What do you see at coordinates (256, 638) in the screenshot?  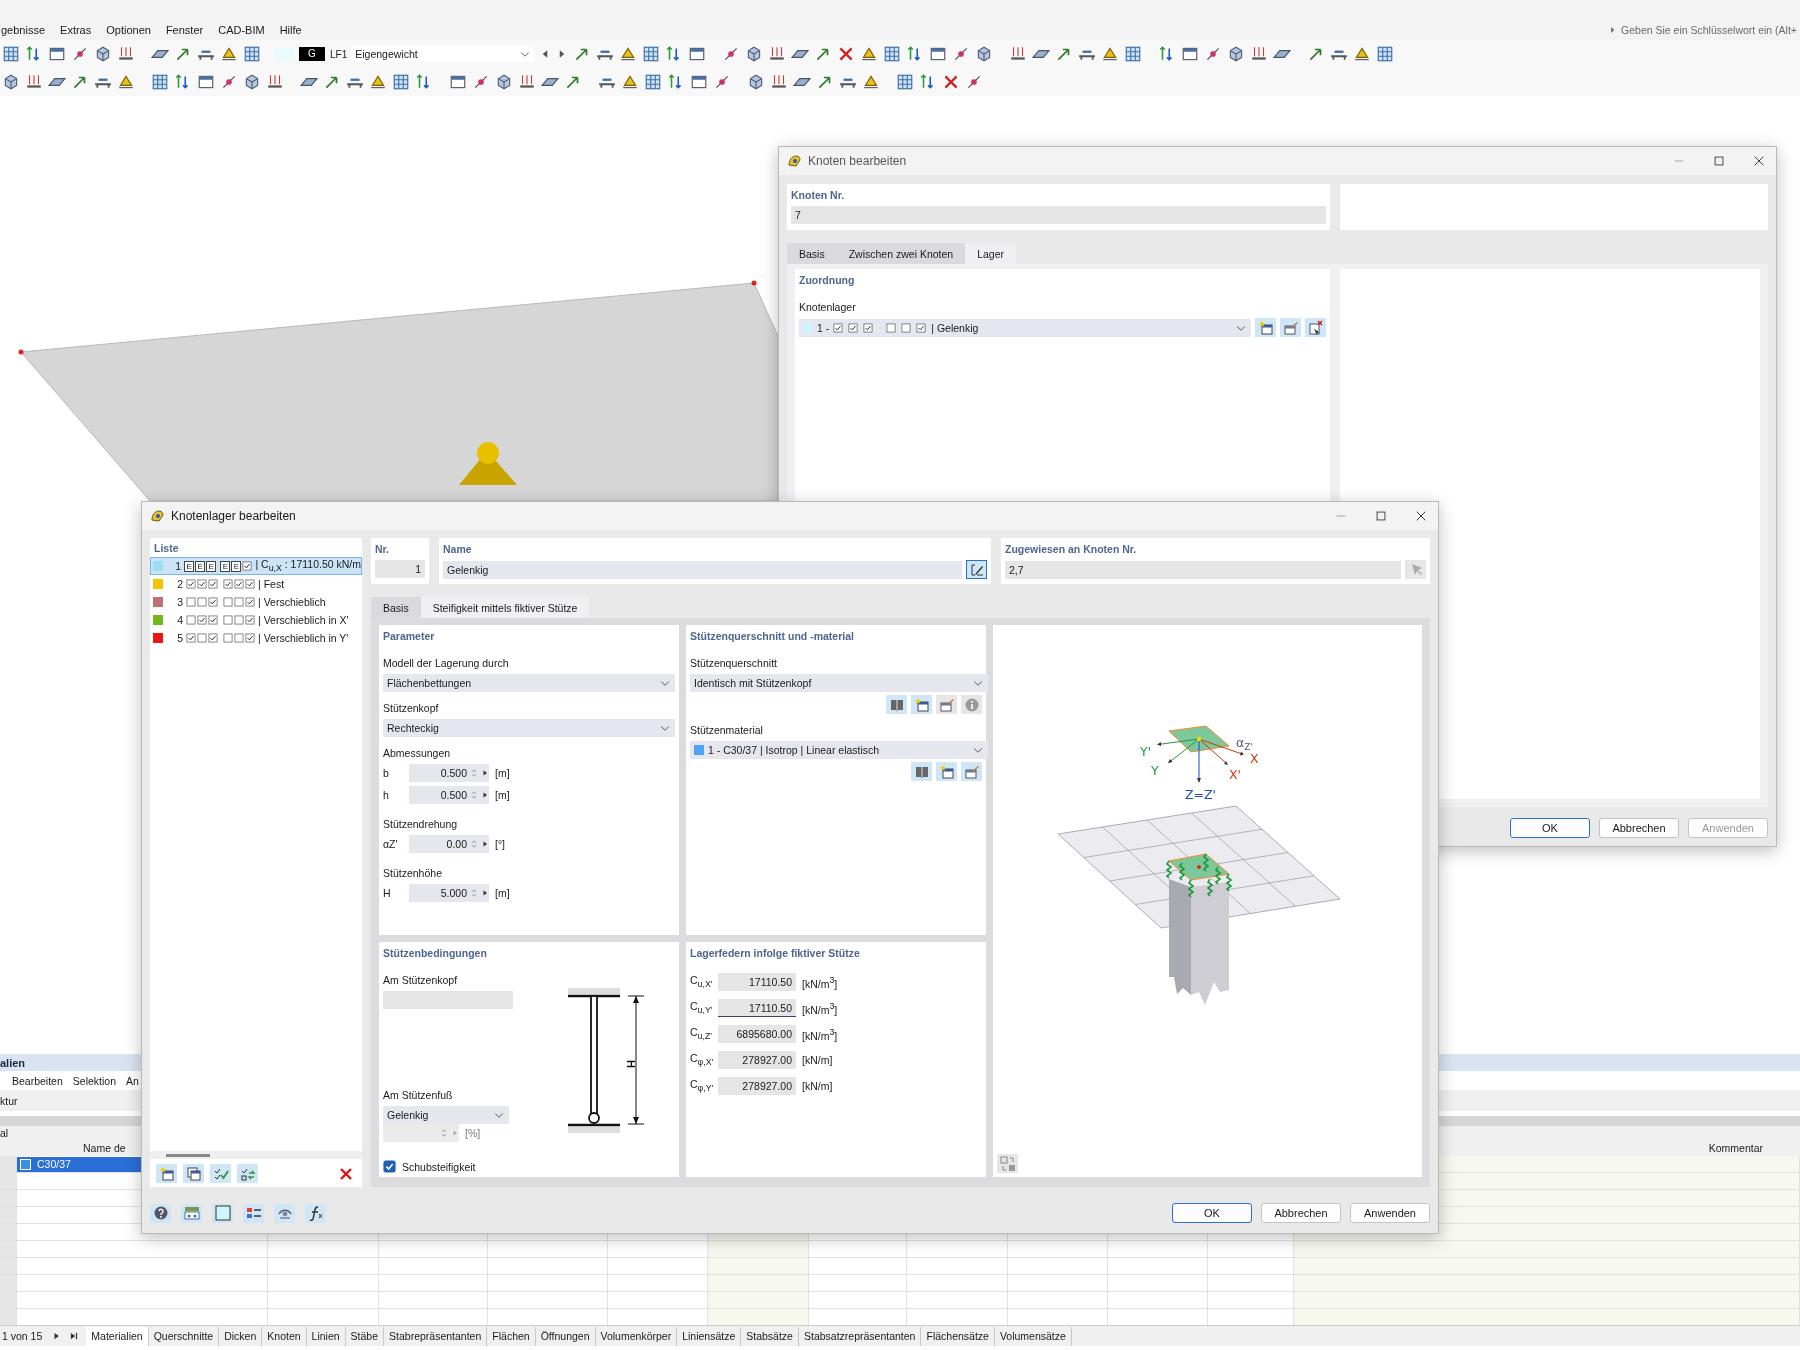 I see `list-item: 5 | Verschieblich in Y'` at bounding box center [256, 638].